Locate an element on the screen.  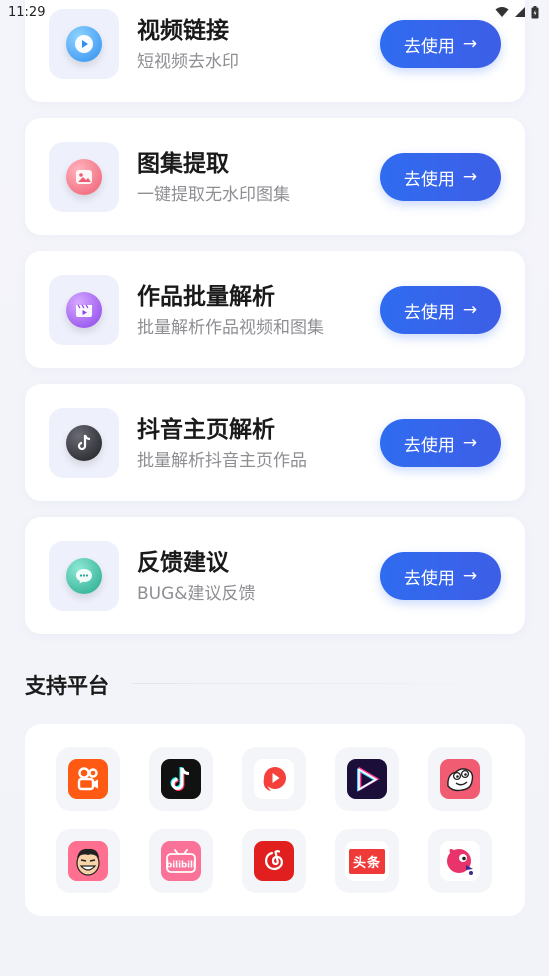
use-button-image-extract: 去使用 → is located at coordinates (440, 177).